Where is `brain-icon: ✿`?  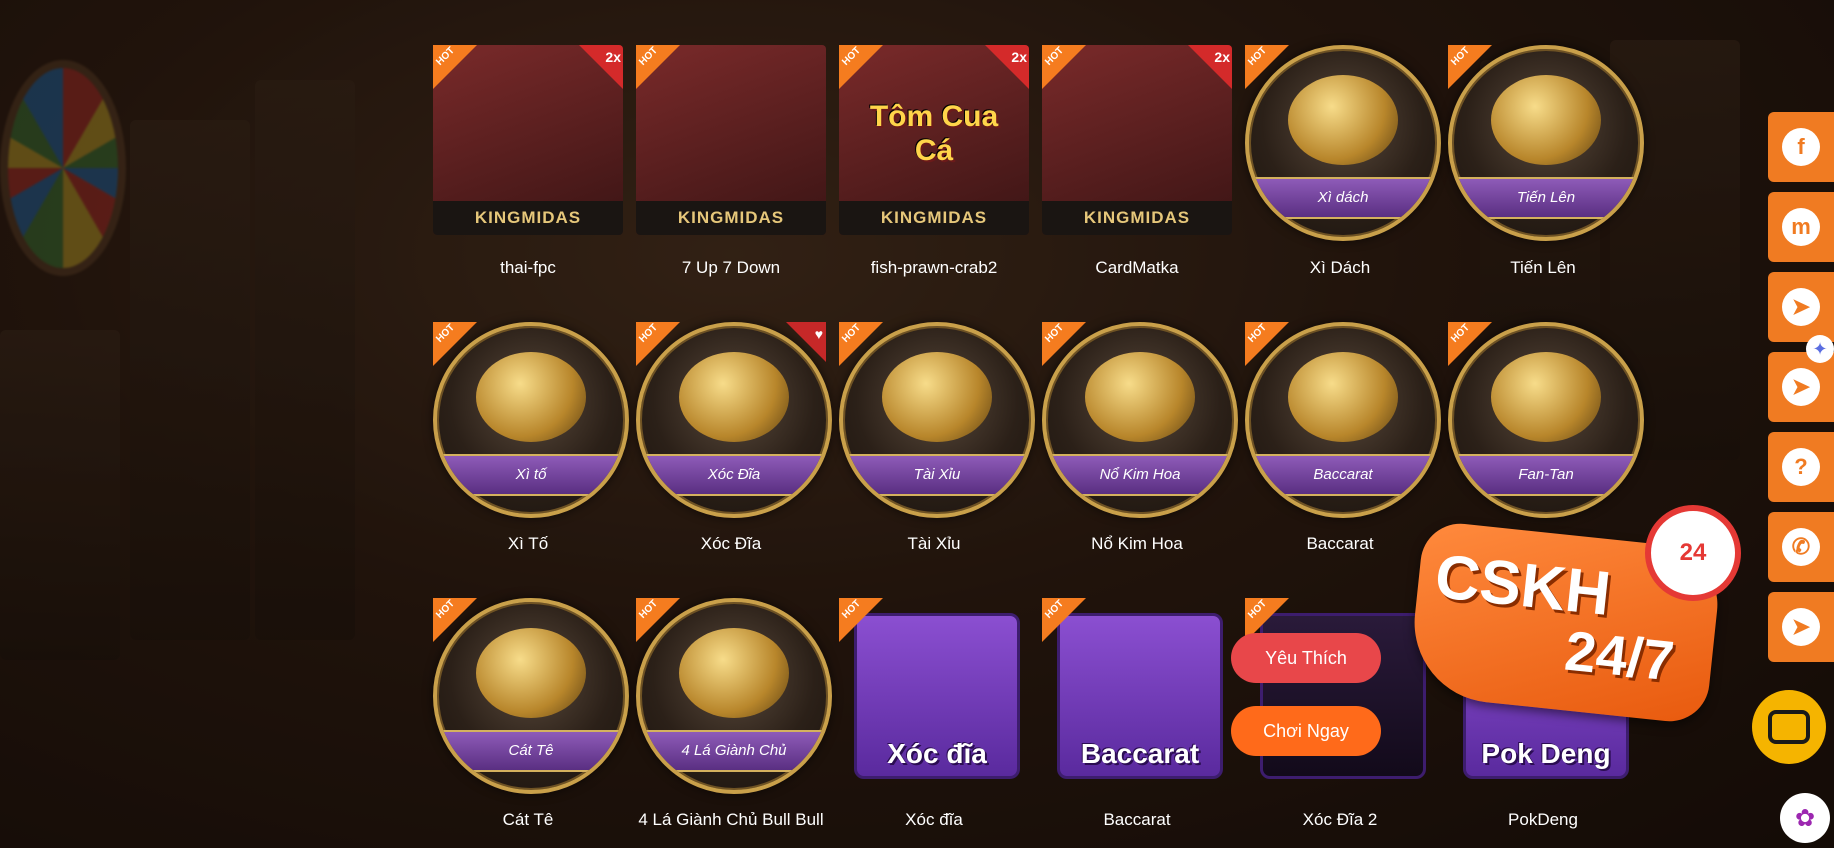 brain-icon: ✿ is located at coordinates (1805, 818).